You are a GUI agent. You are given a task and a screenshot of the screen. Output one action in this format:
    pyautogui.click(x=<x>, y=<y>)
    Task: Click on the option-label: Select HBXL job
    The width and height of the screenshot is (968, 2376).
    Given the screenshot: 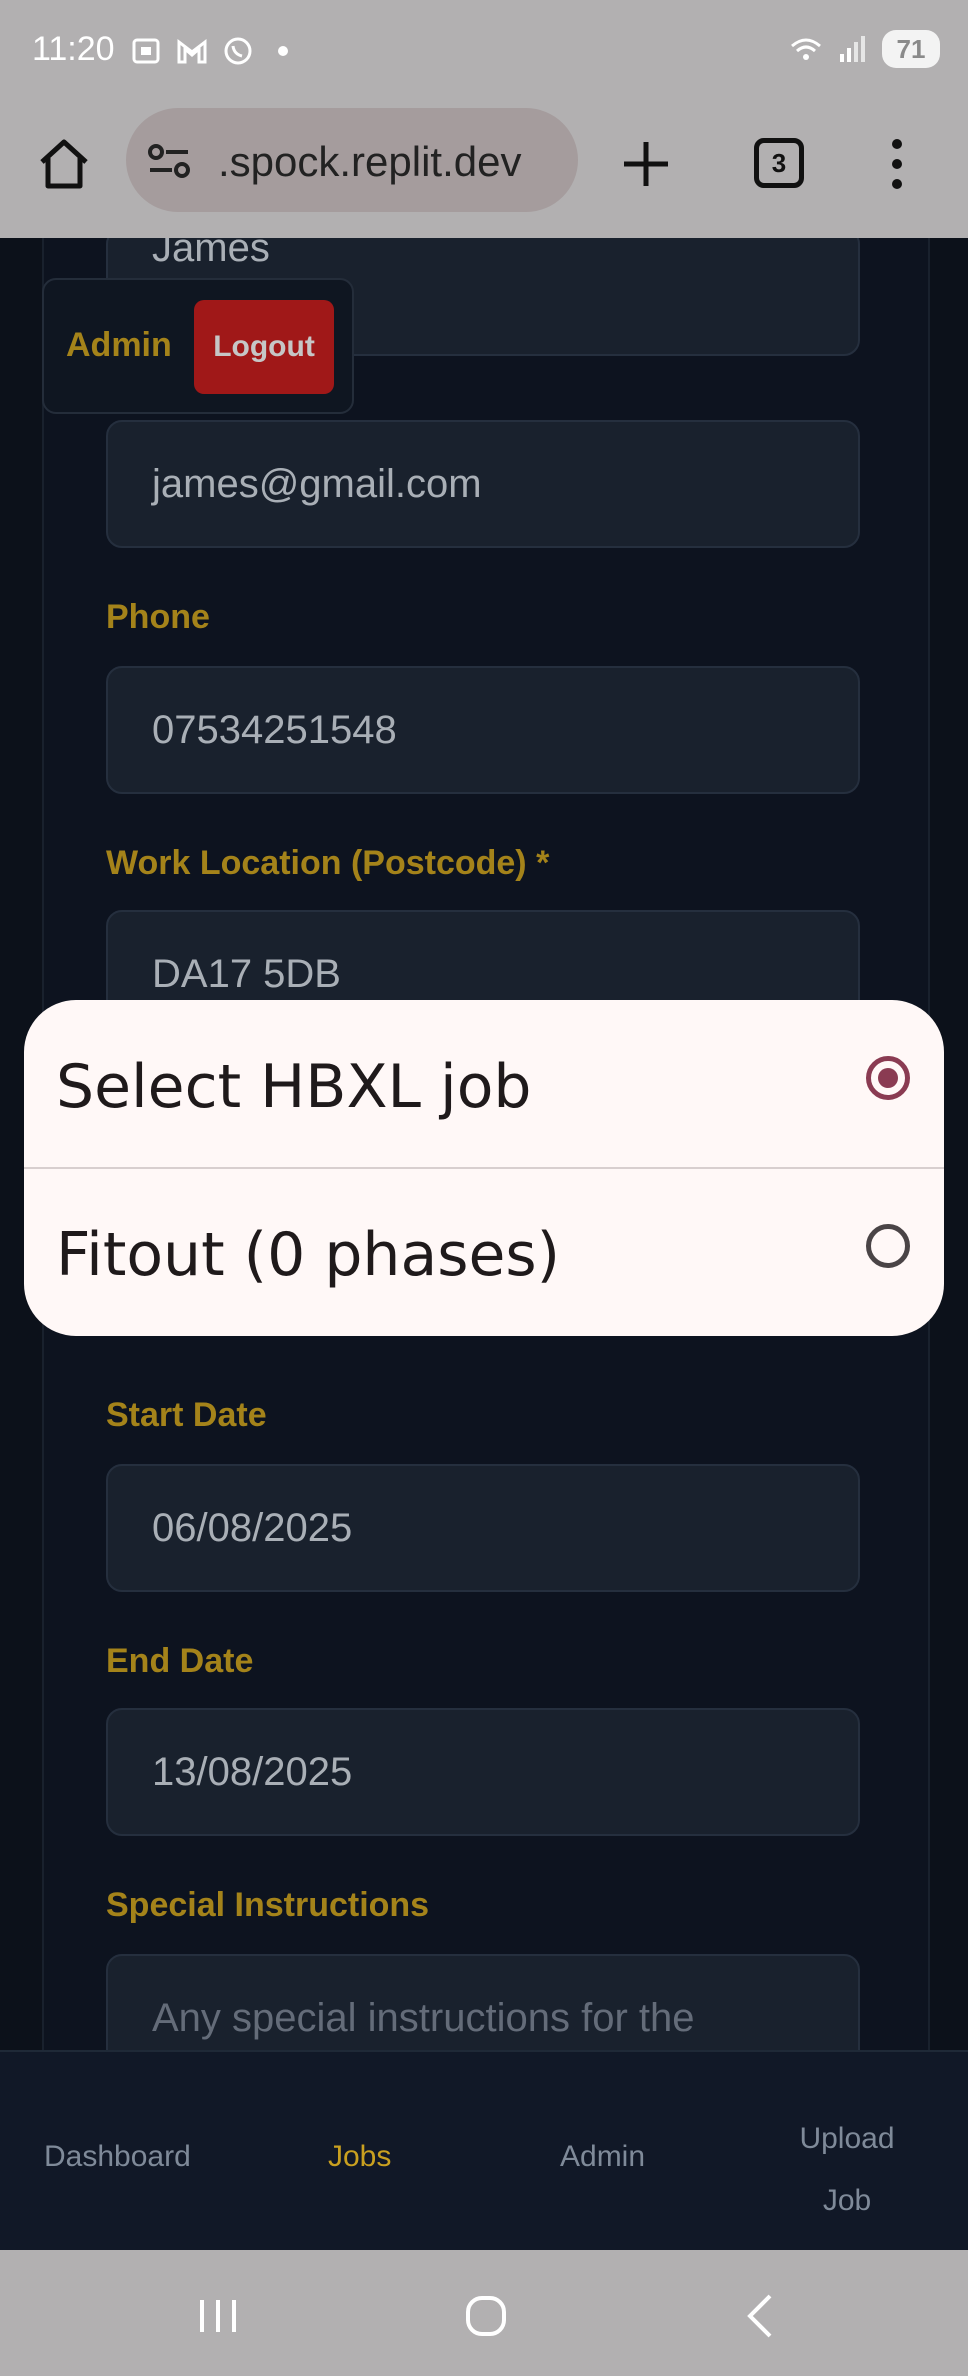 What is the action you would take?
    pyautogui.click(x=294, y=1087)
    